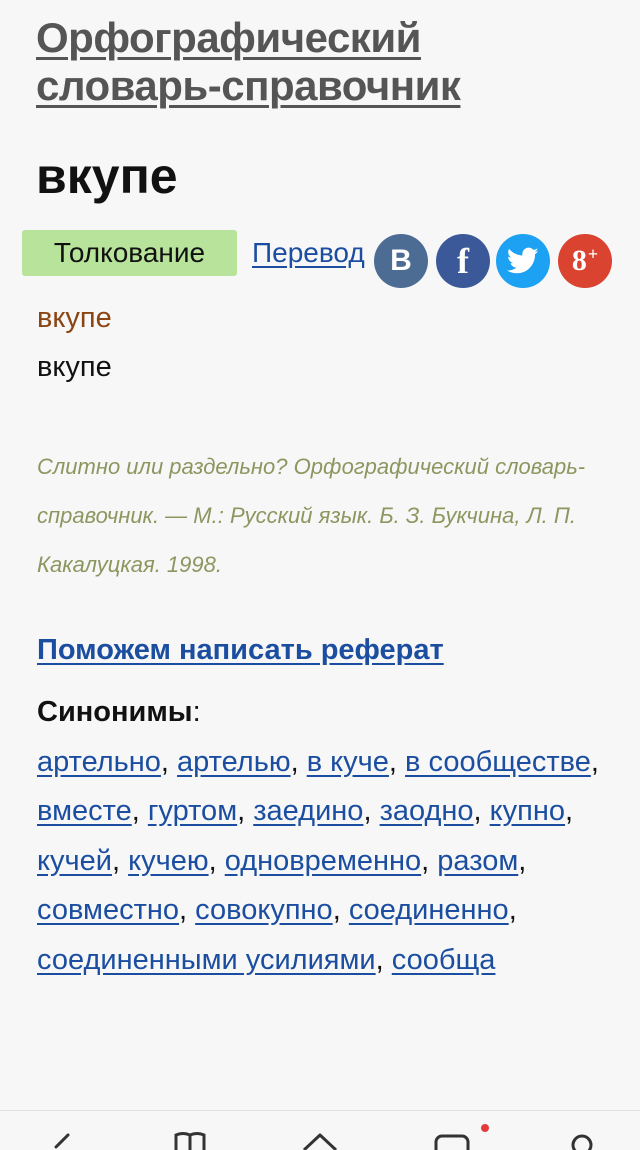  Describe the element at coordinates (323, 861) in the screenshot. I see `synonym-link: одновременно` at that location.